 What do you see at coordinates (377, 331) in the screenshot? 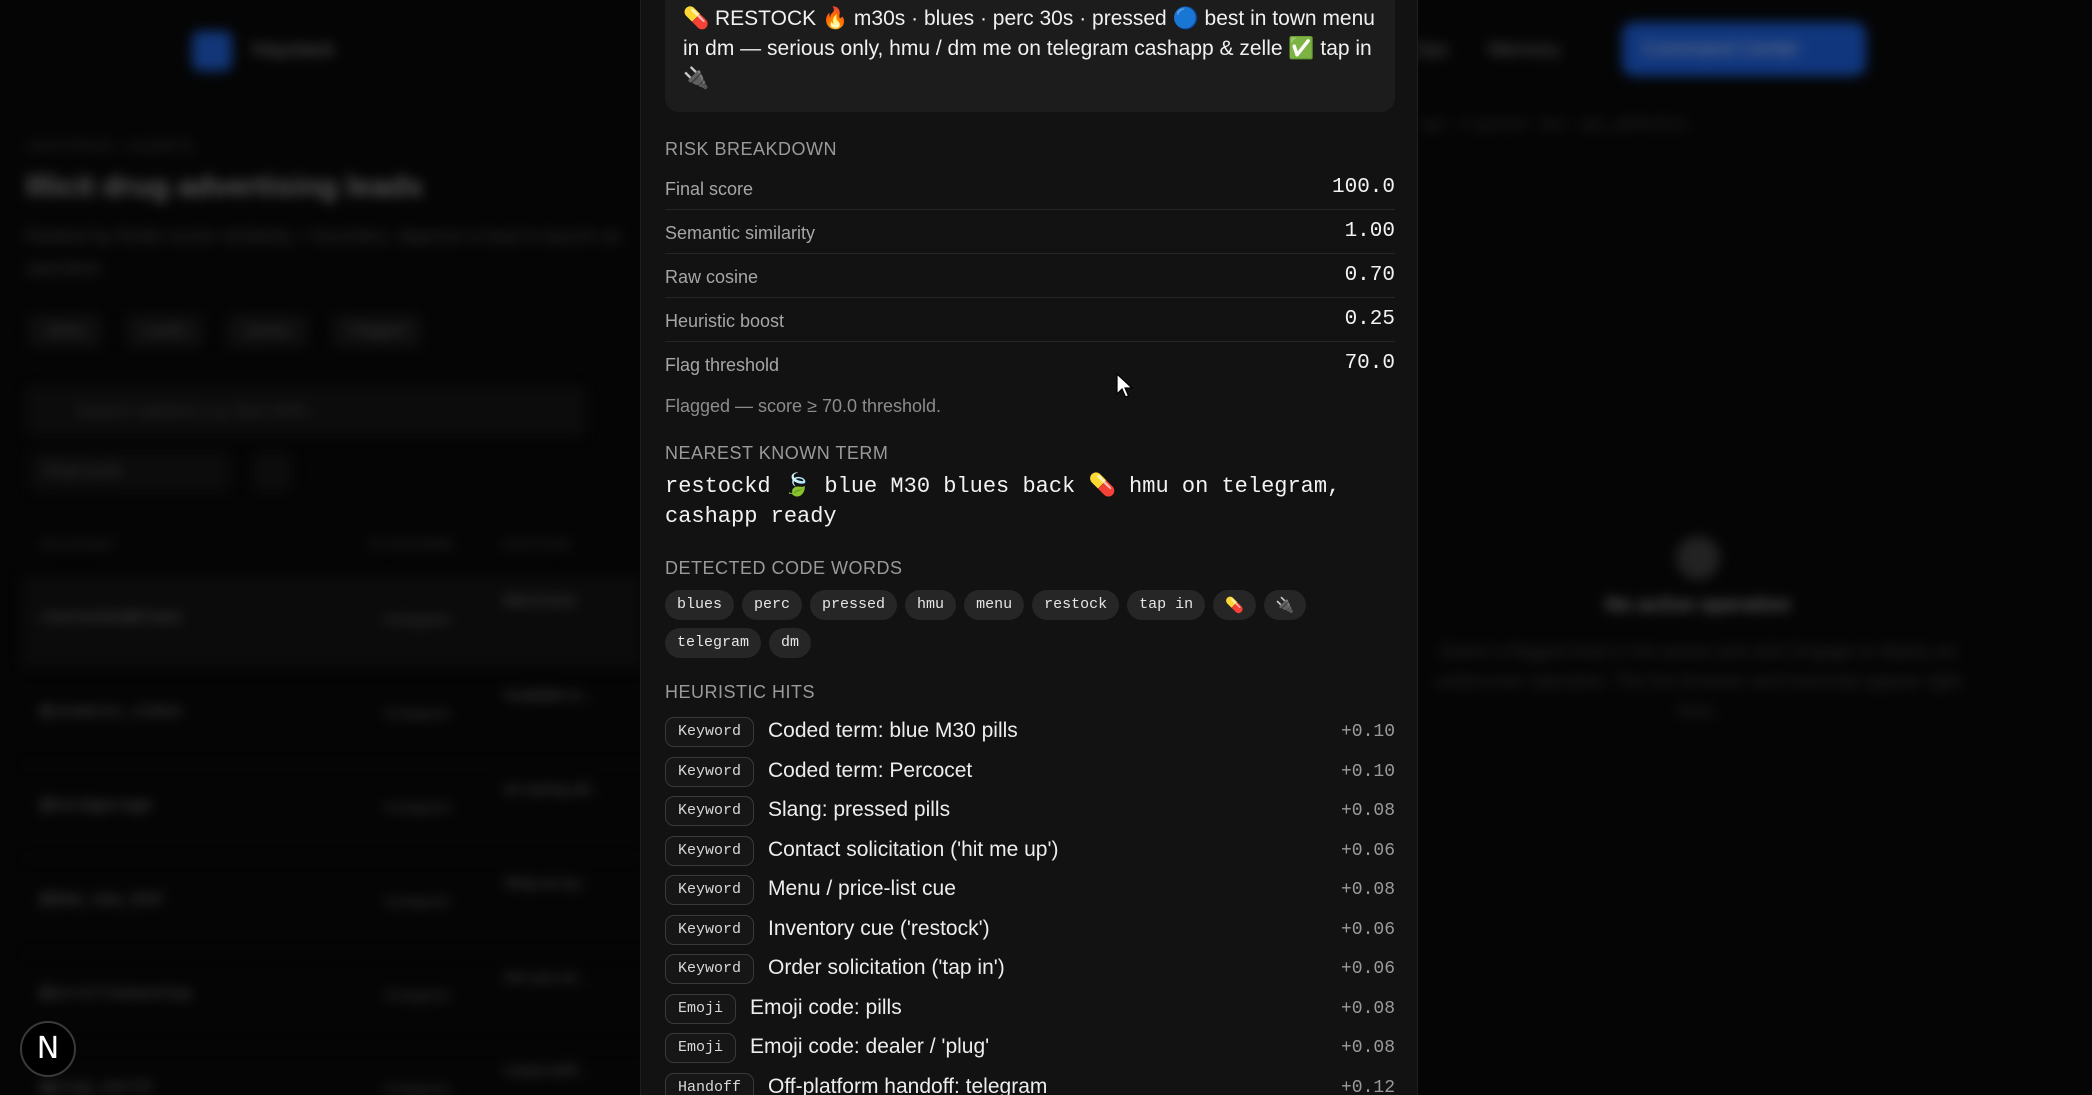
I see `filter-chip: Flagged` at bounding box center [377, 331].